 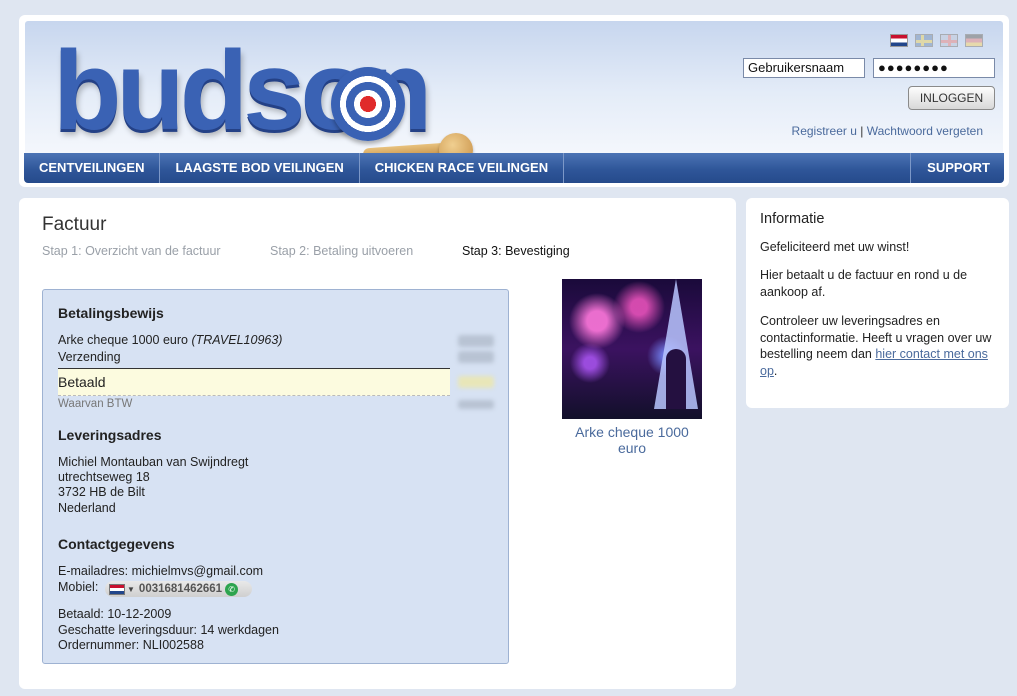 I want to click on item-name: Arke cheque 1000 euro, so click(x=125, y=340).